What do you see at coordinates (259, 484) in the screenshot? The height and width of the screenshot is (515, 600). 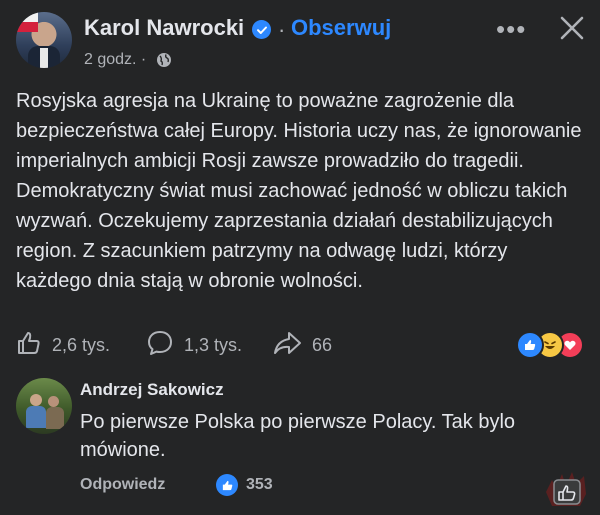 I see `comment-like-count: 353` at bounding box center [259, 484].